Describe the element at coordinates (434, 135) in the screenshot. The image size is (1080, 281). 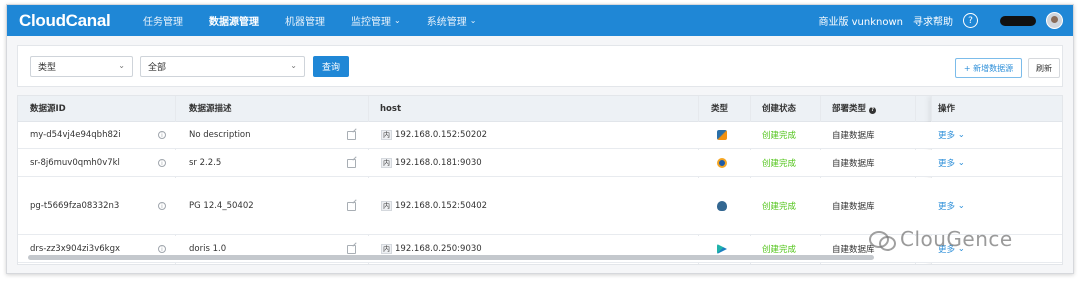
I see `host-cell: 内 192.168.0.152:50202` at that location.